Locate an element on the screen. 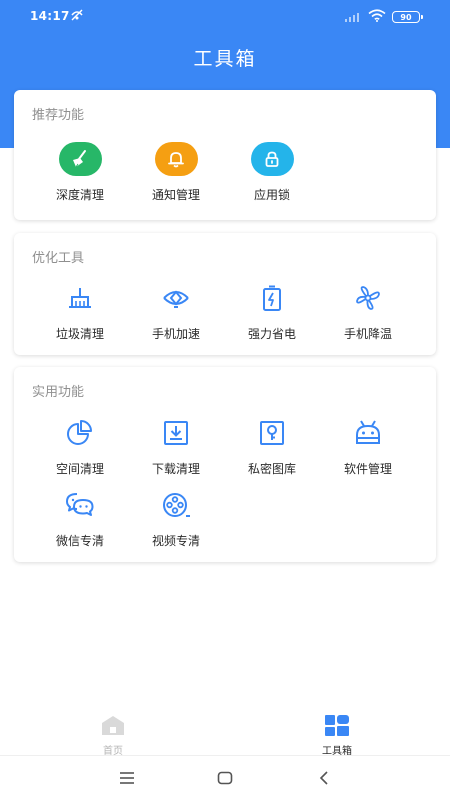 The width and height of the screenshot is (450, 800). home-nav-icon is located at coordinates (225, 779).